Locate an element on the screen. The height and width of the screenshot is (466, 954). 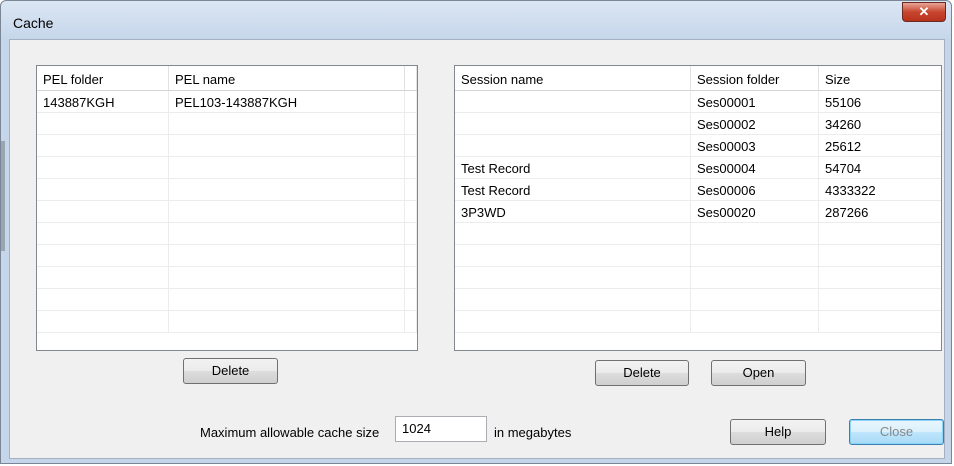
help-button: Help is located at coordinates (778, 432).